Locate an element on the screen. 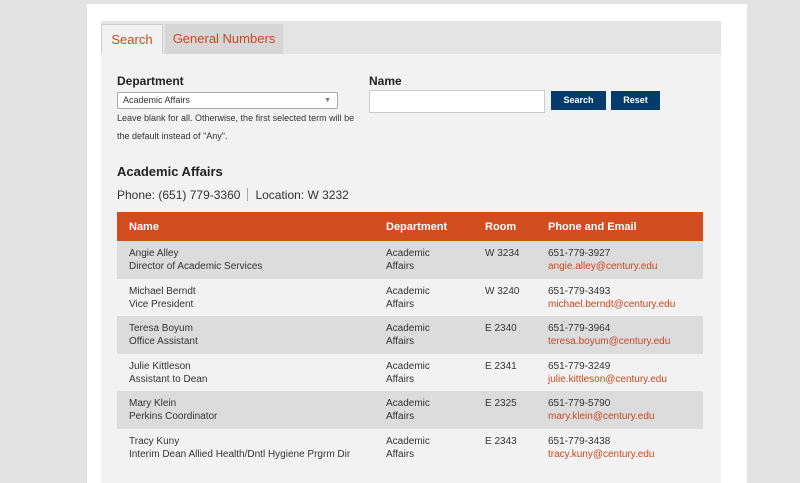  staff-phone: 651-779-3964 is located at coordinates (579, 328).